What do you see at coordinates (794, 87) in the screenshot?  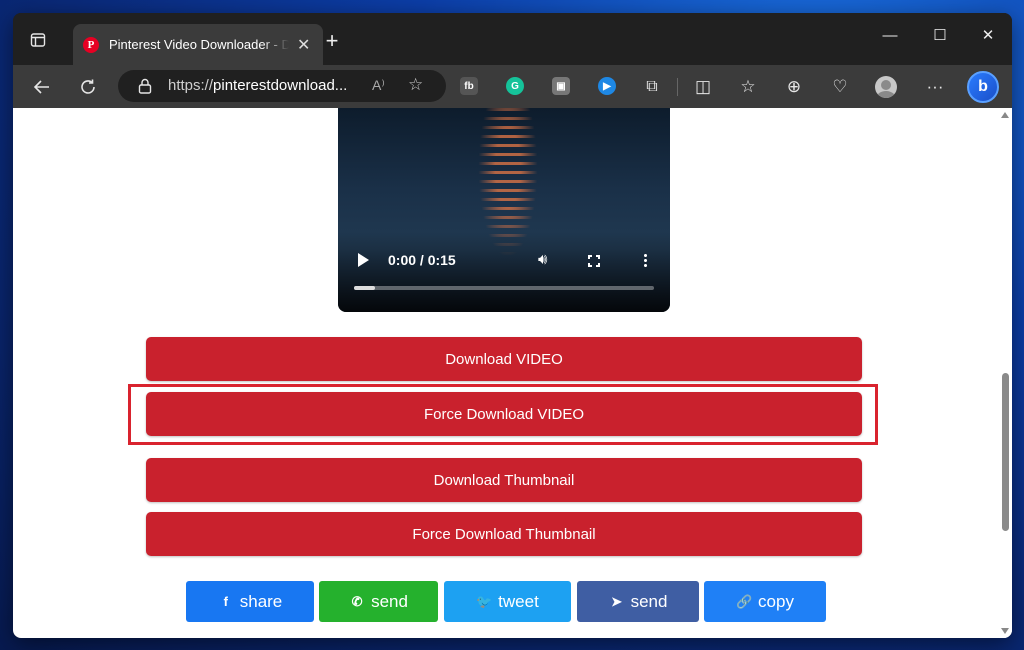 I see `collections-icon: ⊕` at bounding box center [794, 87].